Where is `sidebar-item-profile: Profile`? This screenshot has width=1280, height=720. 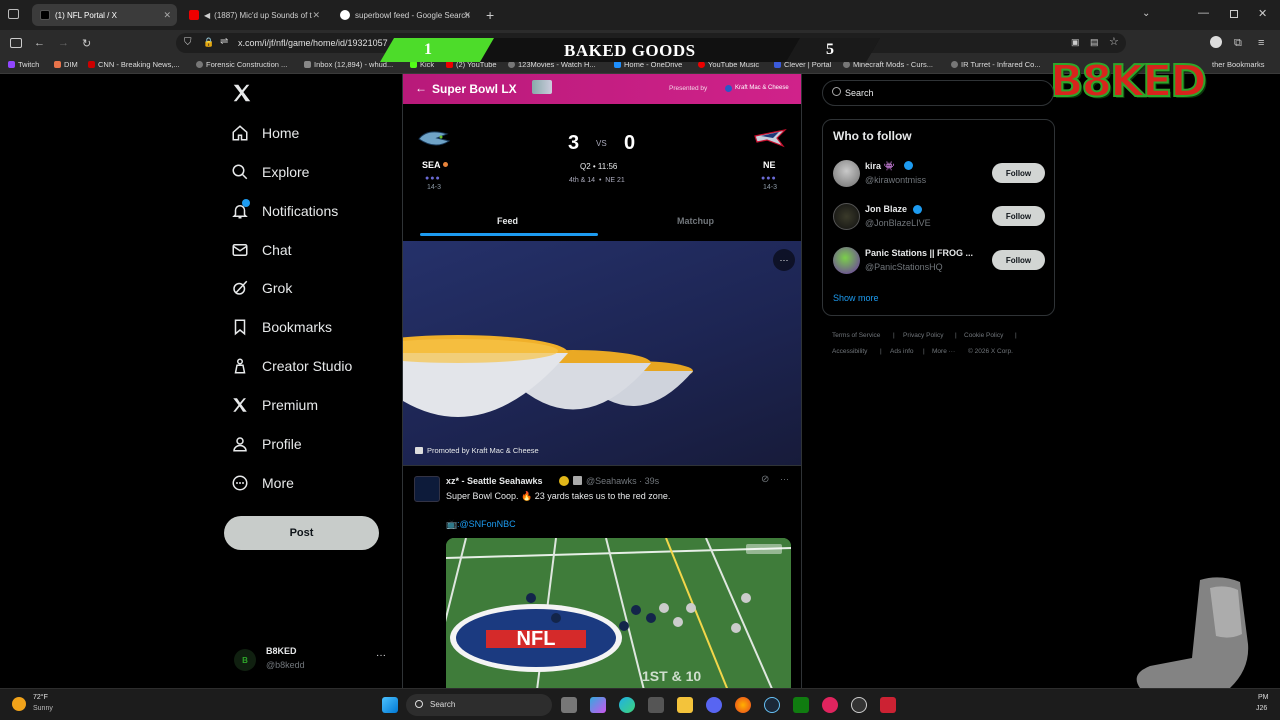 sidebar-item-profile: Profile is located at coordinates (266, 444).